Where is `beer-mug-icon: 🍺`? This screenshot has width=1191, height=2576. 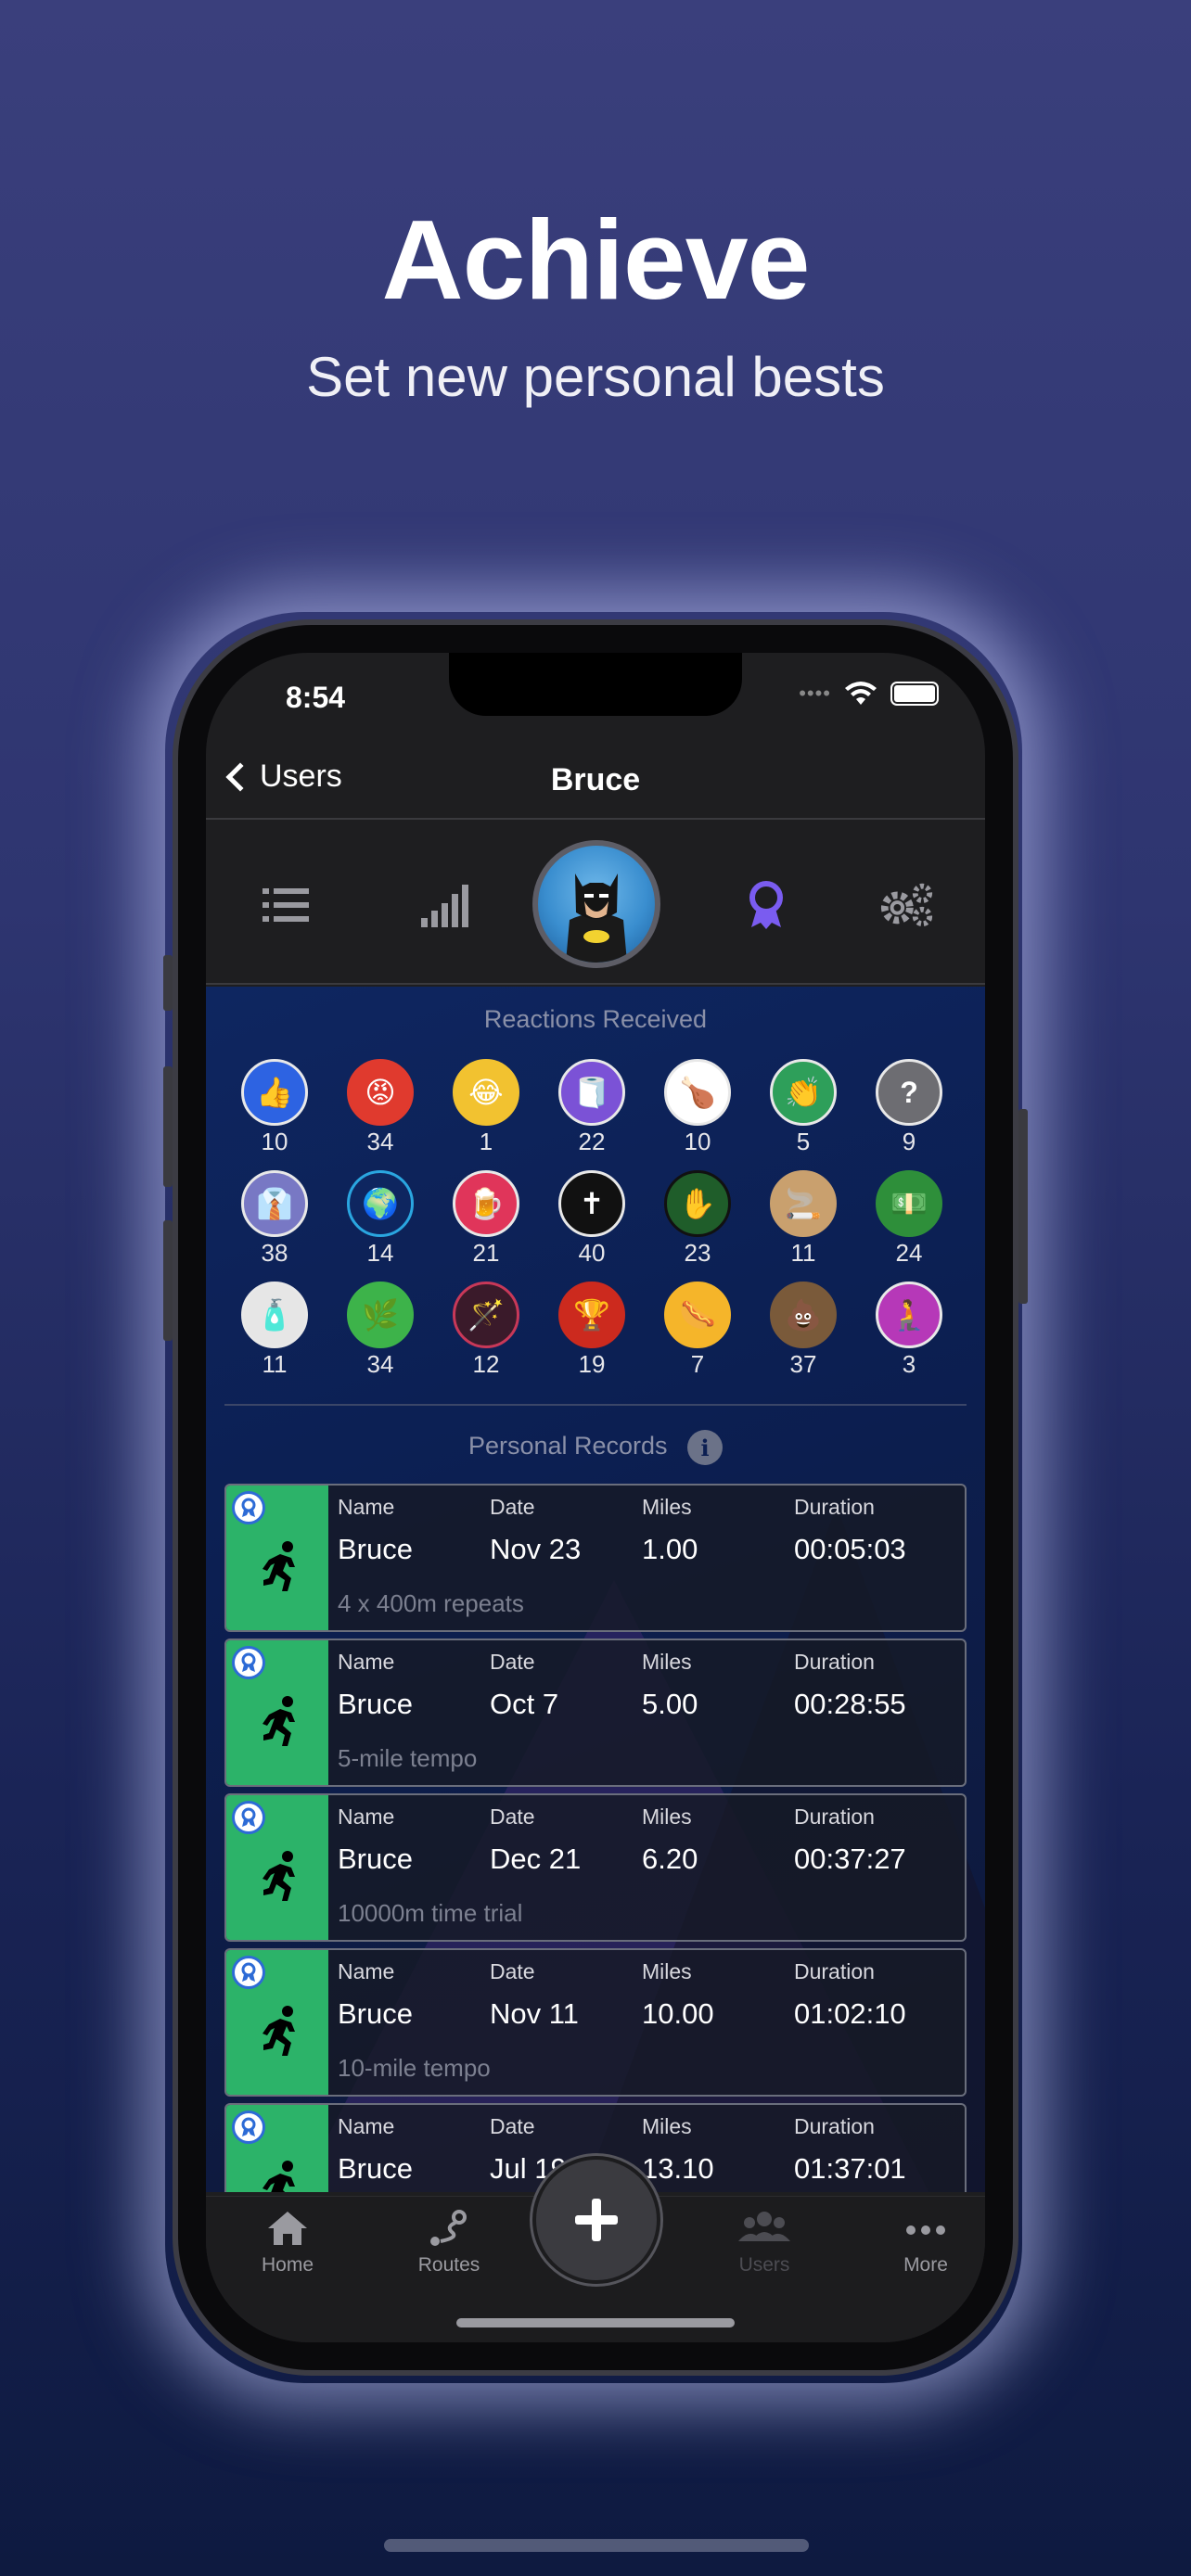
beer-mug-icon: 🍺 is located at coordinates (486, 1203).